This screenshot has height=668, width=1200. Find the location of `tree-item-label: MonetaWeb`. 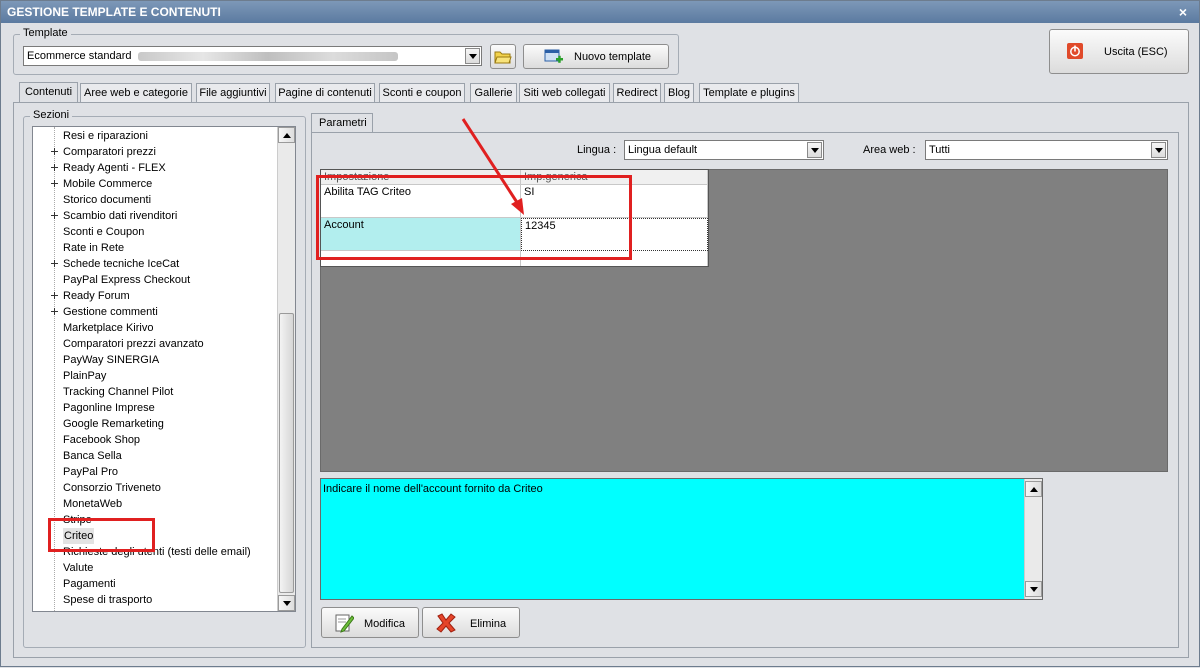

tree-item-label: MonetaWeb is located at coordinates (93, 504).